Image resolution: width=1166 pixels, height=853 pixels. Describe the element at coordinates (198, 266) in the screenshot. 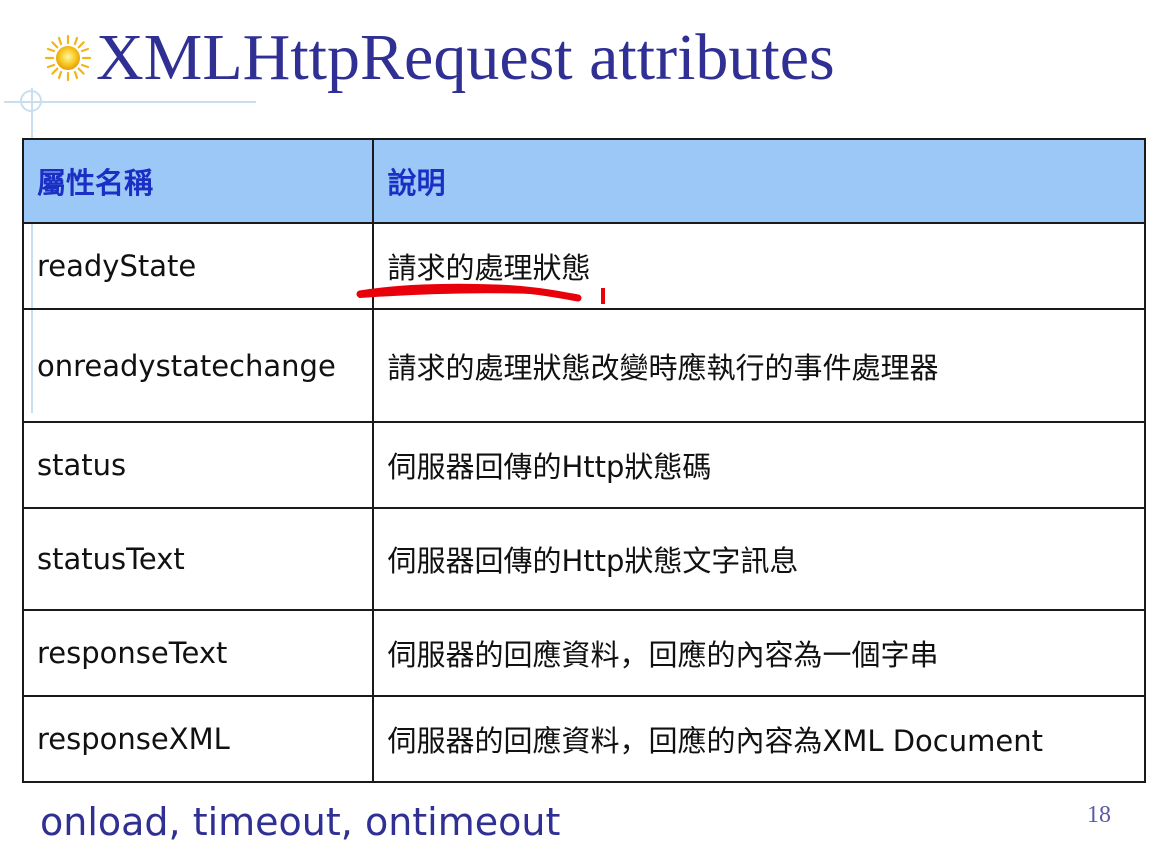

I see `attribute-name: readyState` at that location.